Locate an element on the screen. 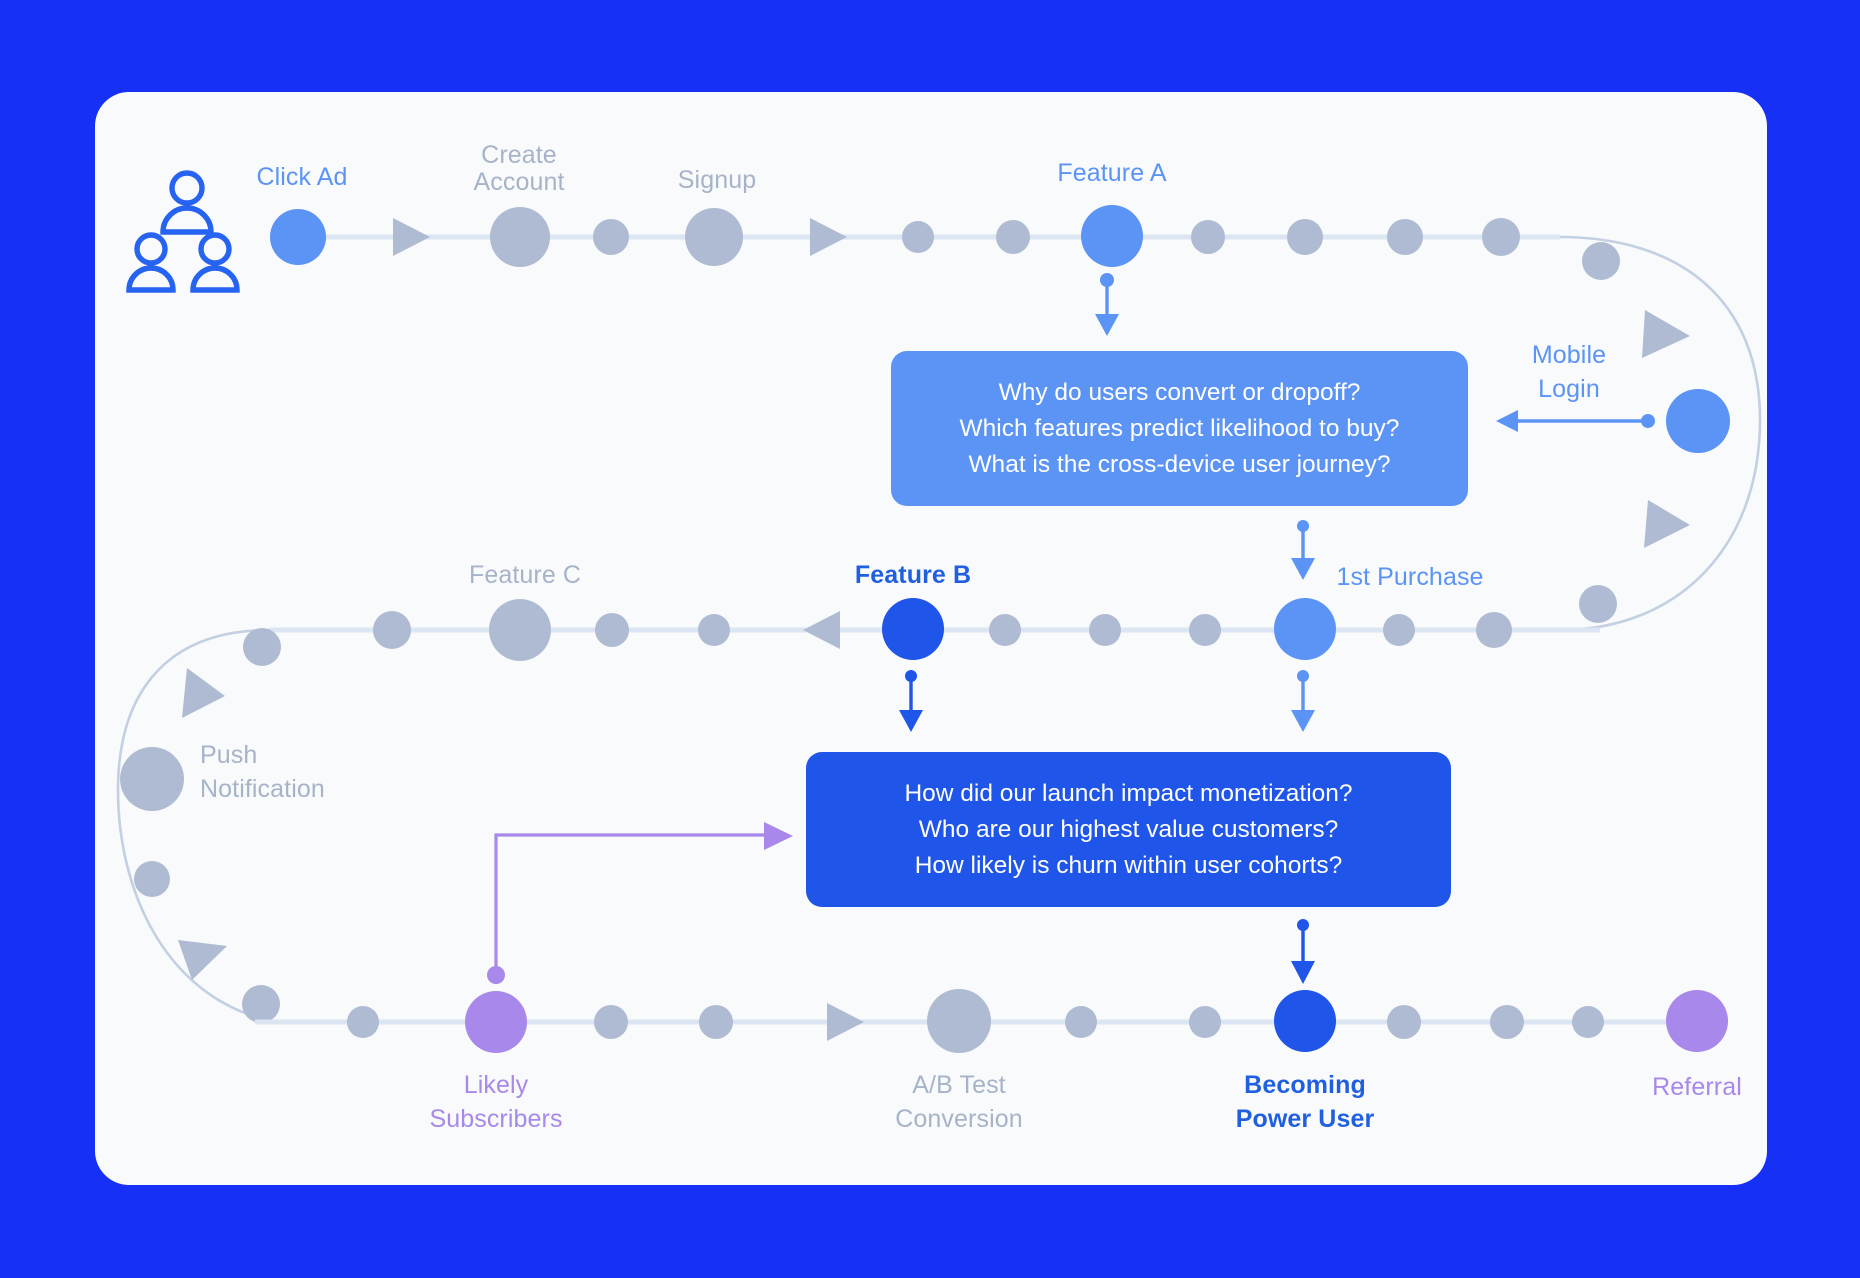 This screenshot has height=1278, width=1860. label-referral: Referral is located at coordinates (1697, 1087).